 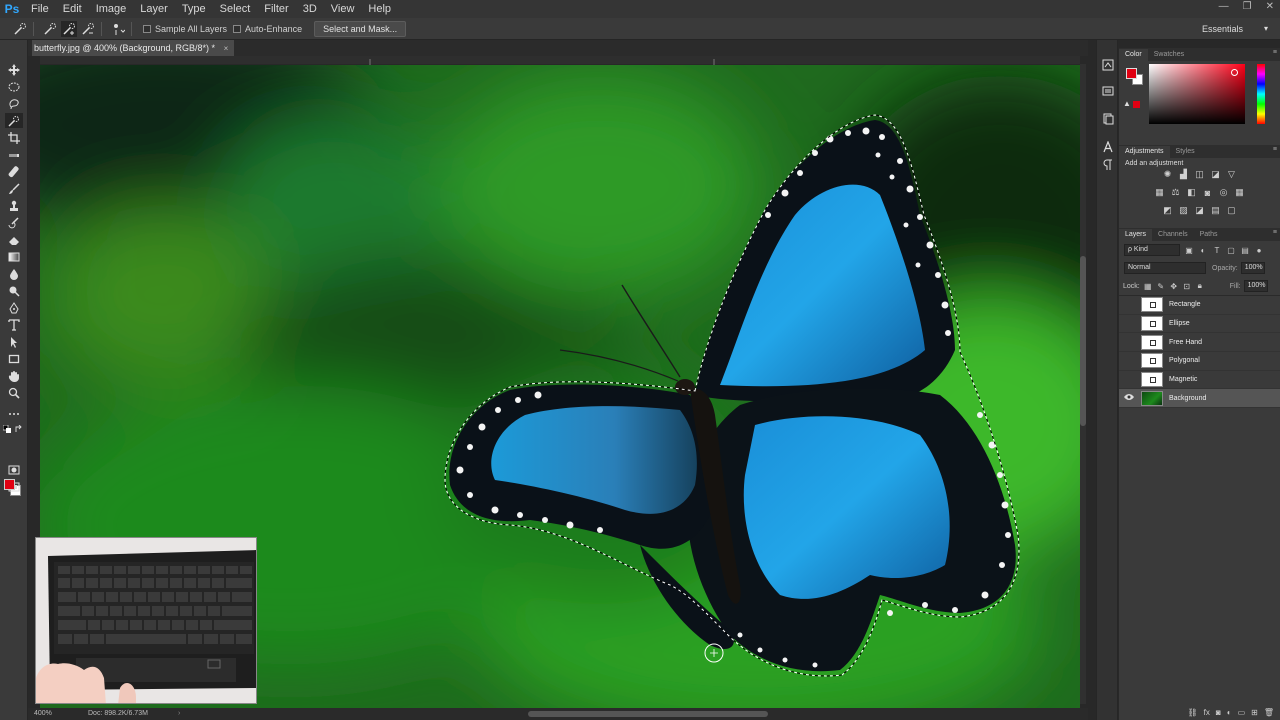 I want to click on dodge-tool-icon, so click(x=14, y=290).